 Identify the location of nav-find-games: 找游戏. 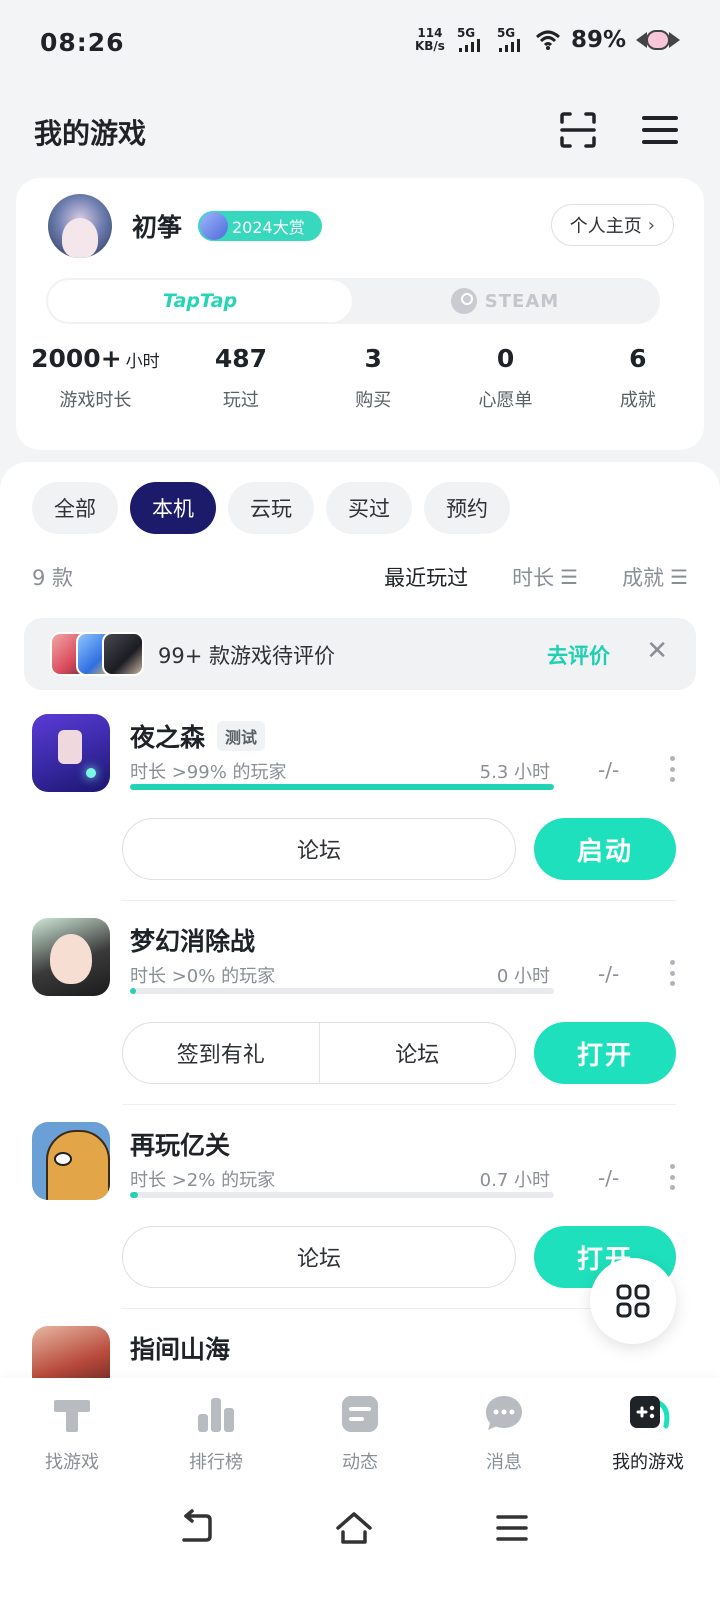
(72, 1437).